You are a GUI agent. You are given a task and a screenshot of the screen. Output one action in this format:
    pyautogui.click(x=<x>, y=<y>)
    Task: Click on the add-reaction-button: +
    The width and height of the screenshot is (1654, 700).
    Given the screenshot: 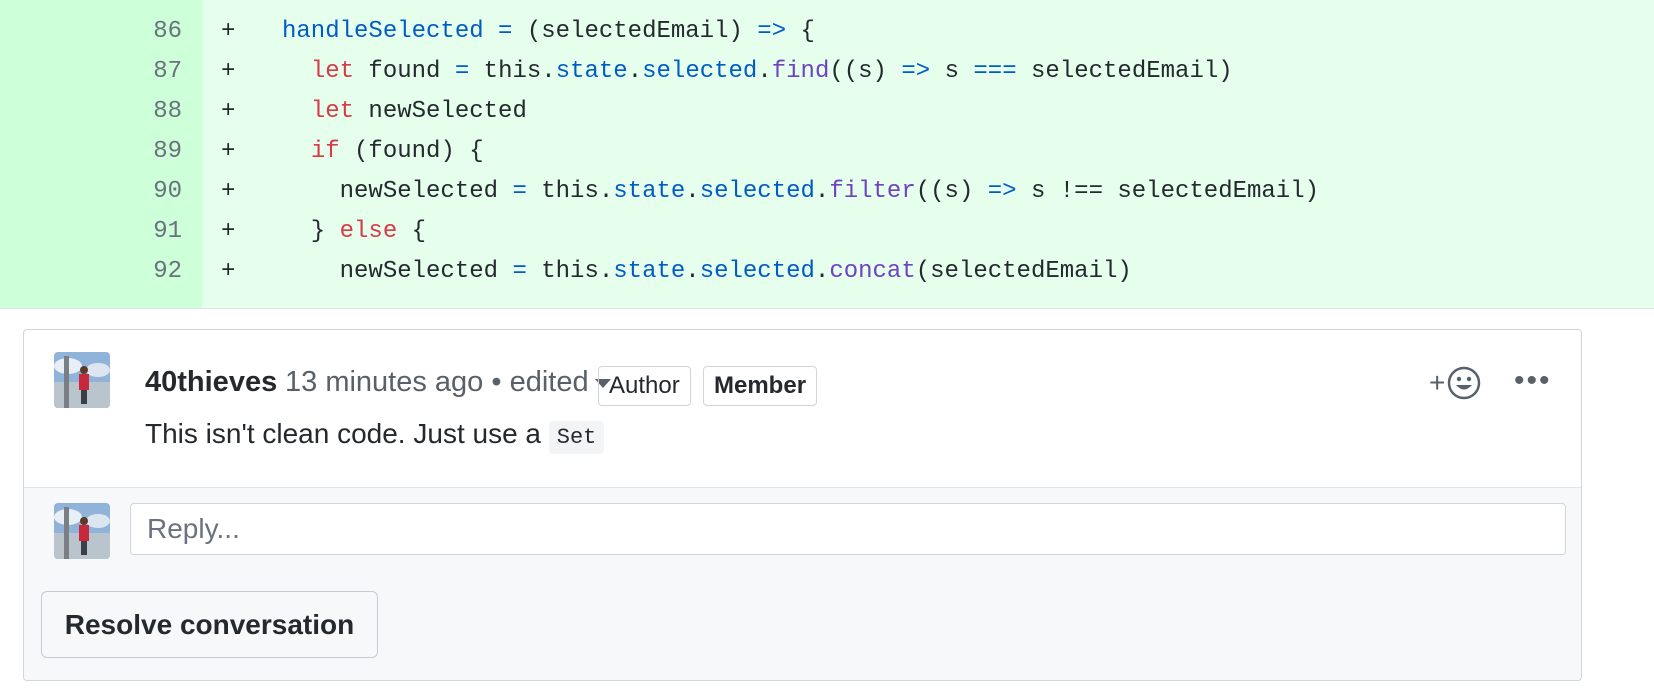 What is the action you would take?
    pyautogui.click(x=1455, y=383)
    